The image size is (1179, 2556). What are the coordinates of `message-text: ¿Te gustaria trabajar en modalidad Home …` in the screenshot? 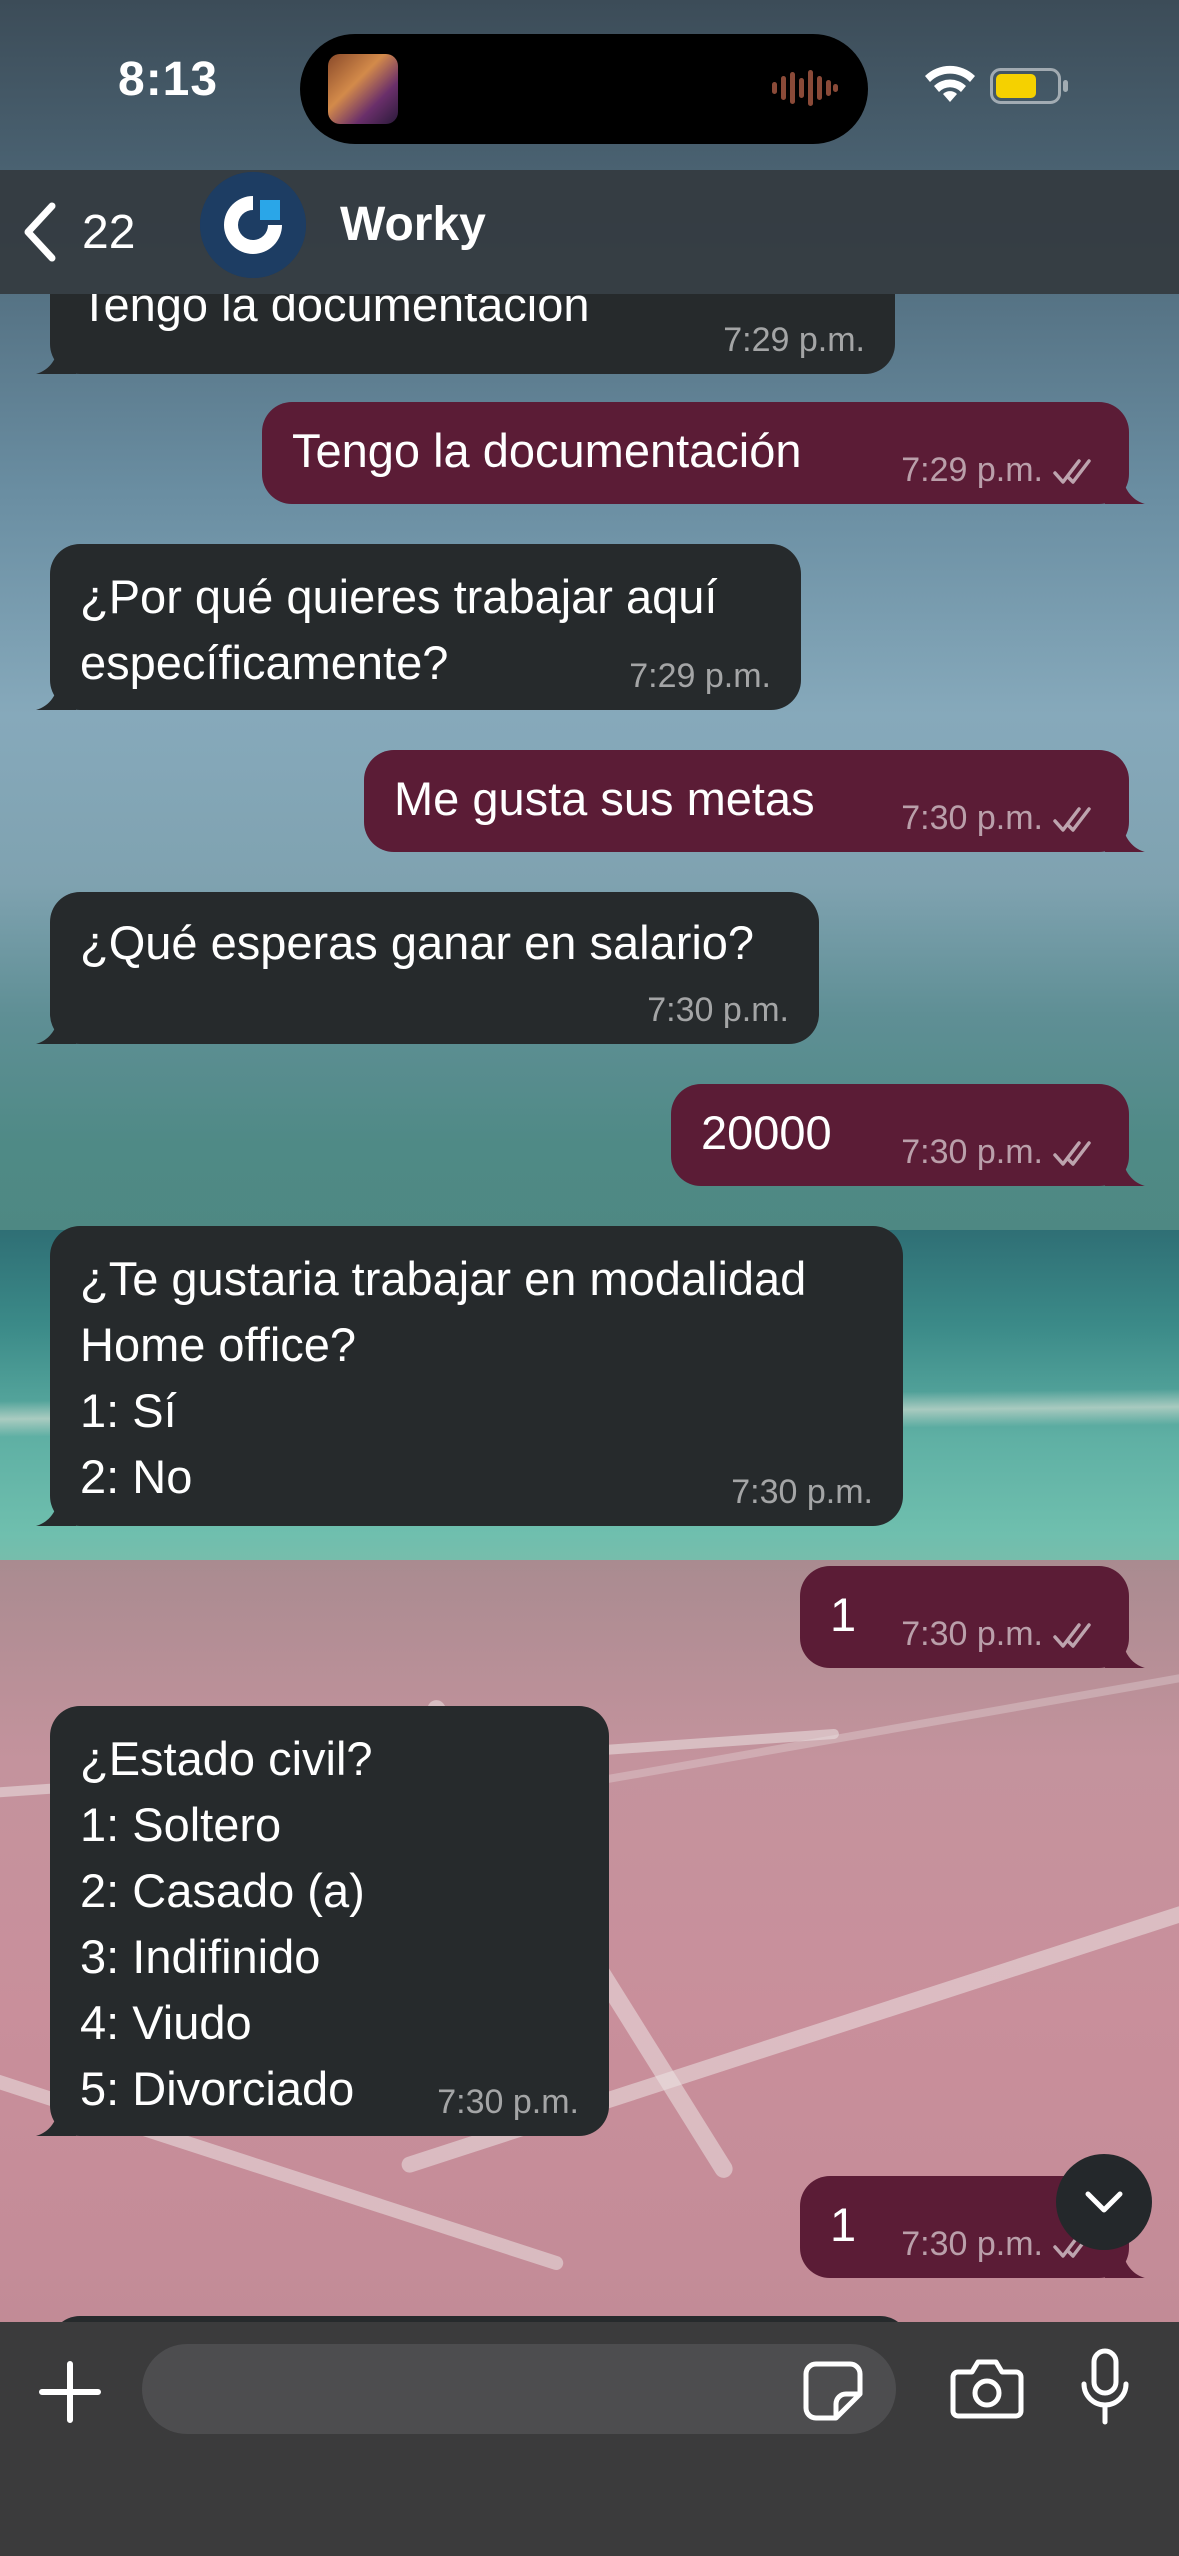 It's located at (443, 1377).